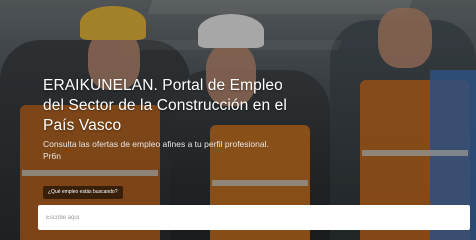  Describe the element at coordinates (83, 192) in the screenshot. I see `search-label: ¿Qué empleo estás buscando?` at that location.